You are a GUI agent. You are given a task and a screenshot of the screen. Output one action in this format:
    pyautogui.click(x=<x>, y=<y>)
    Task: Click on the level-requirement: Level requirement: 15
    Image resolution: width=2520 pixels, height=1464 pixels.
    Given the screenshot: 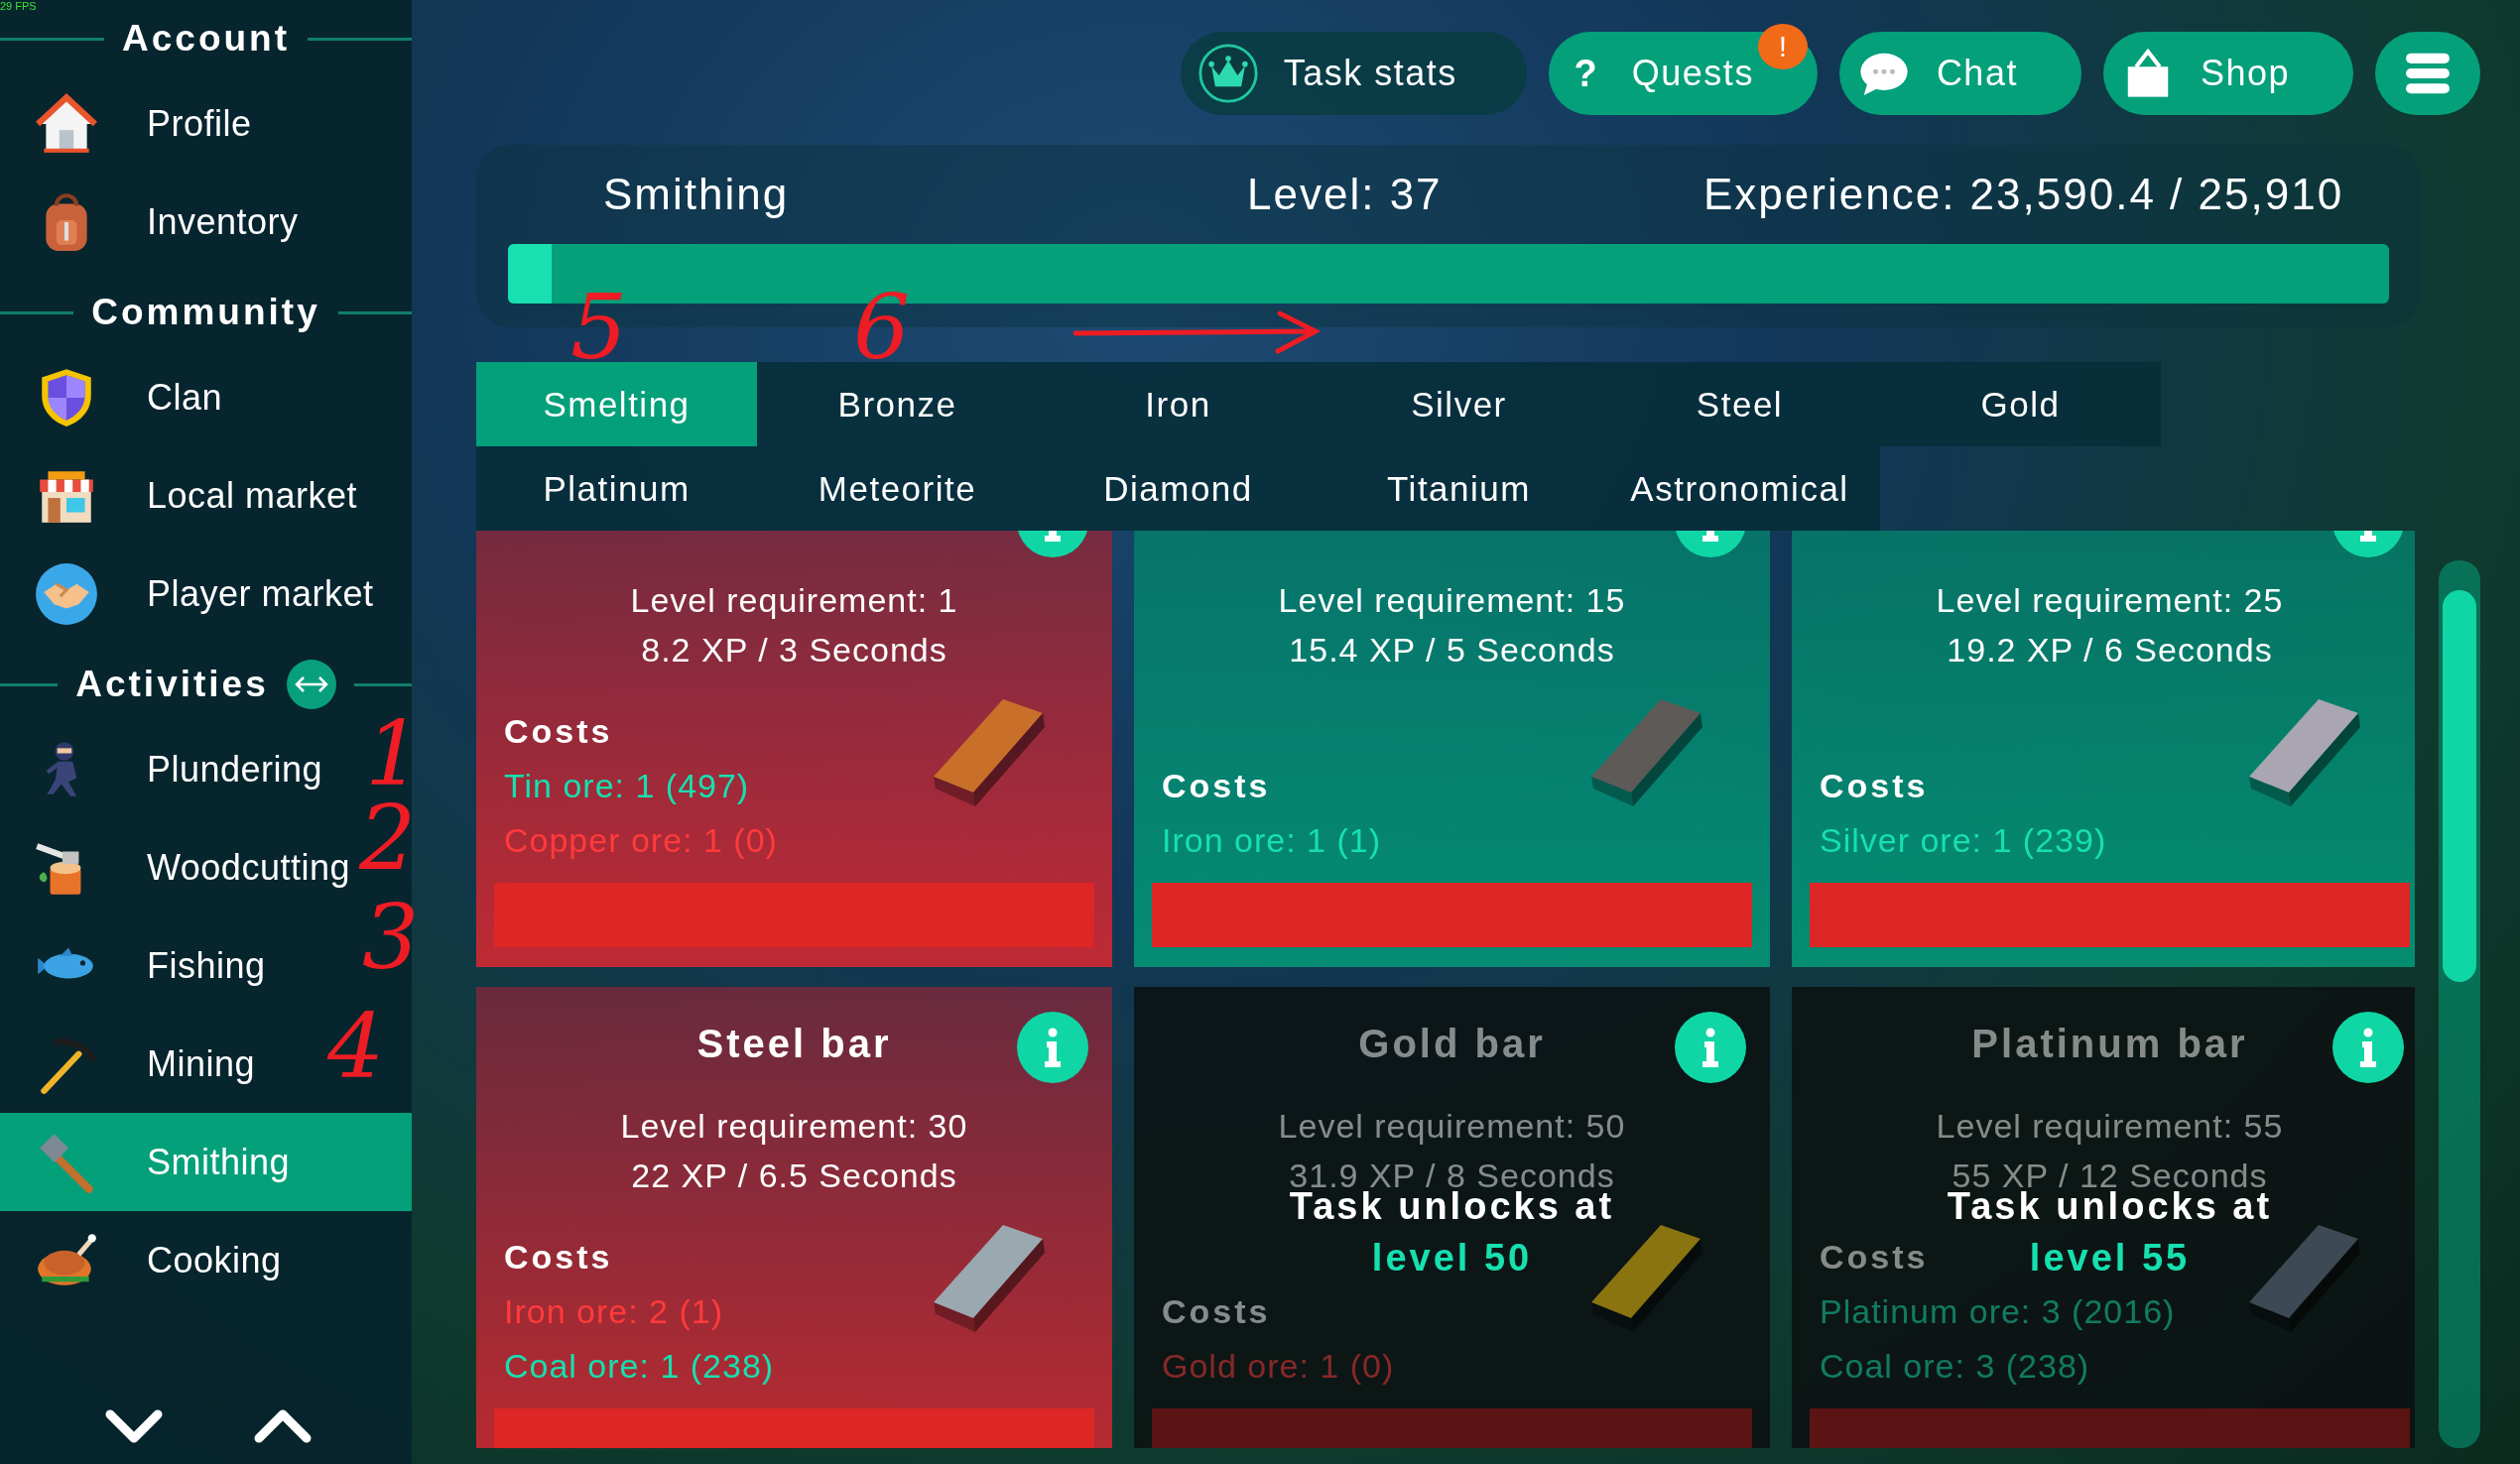 What is the action you would take?
    pyautogui.click(x=1452, y=600)
    